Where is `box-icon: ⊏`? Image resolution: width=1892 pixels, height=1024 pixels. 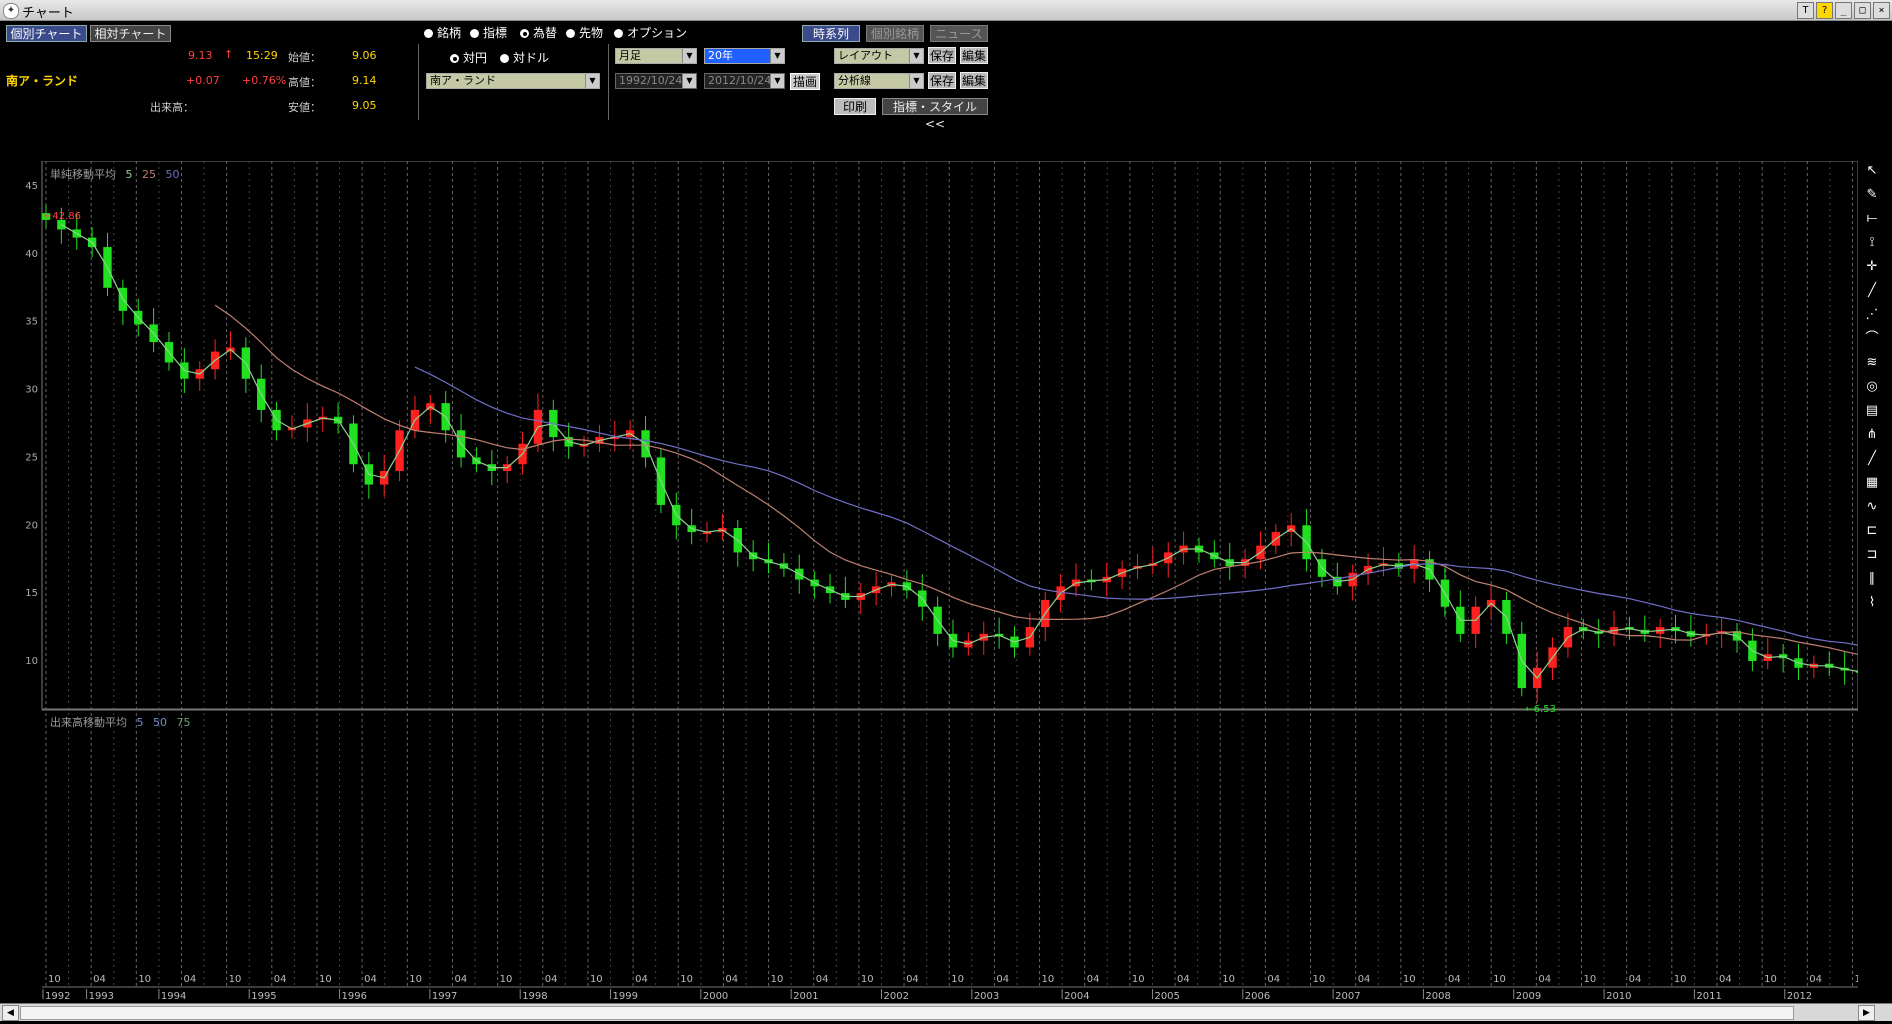 box-icon: ⊏ is located at coordinates (1872, 531).